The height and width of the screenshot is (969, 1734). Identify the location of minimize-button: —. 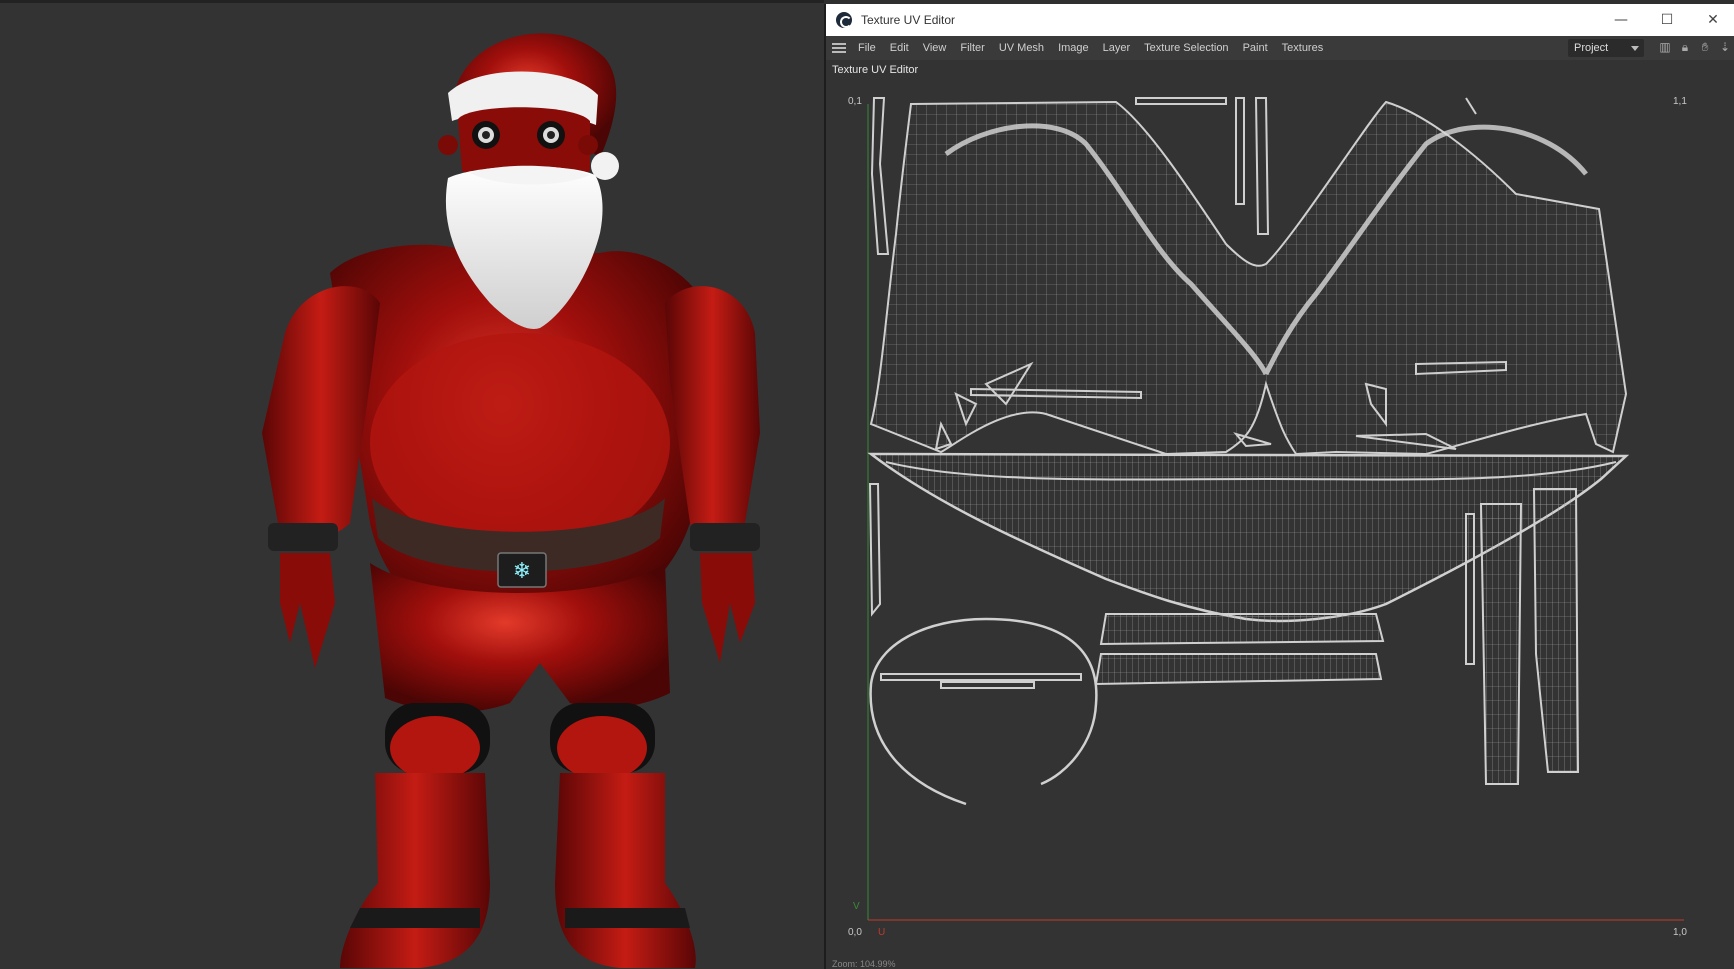
(1621, 20).